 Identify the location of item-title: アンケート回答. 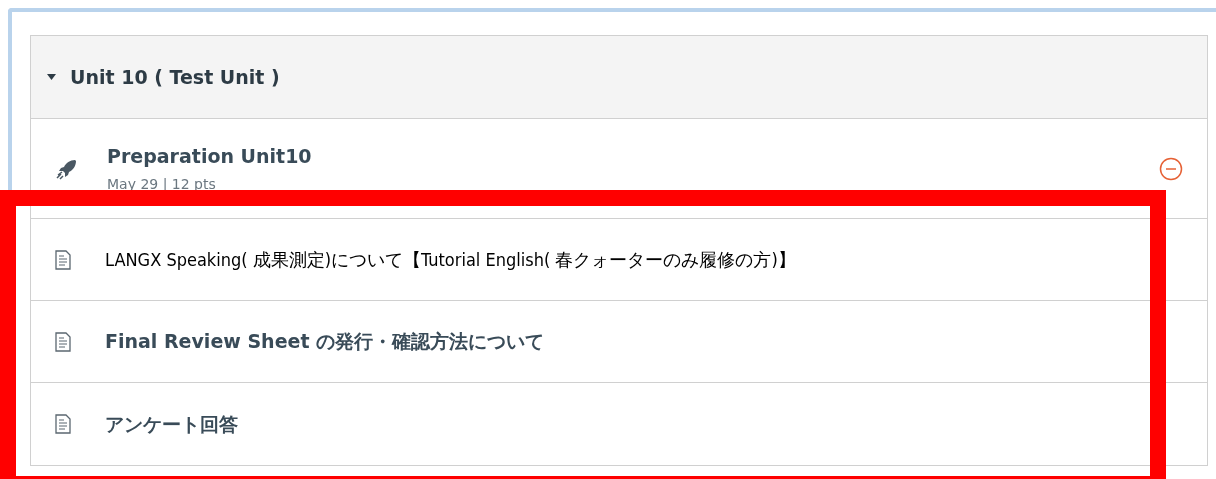
(172, 424).